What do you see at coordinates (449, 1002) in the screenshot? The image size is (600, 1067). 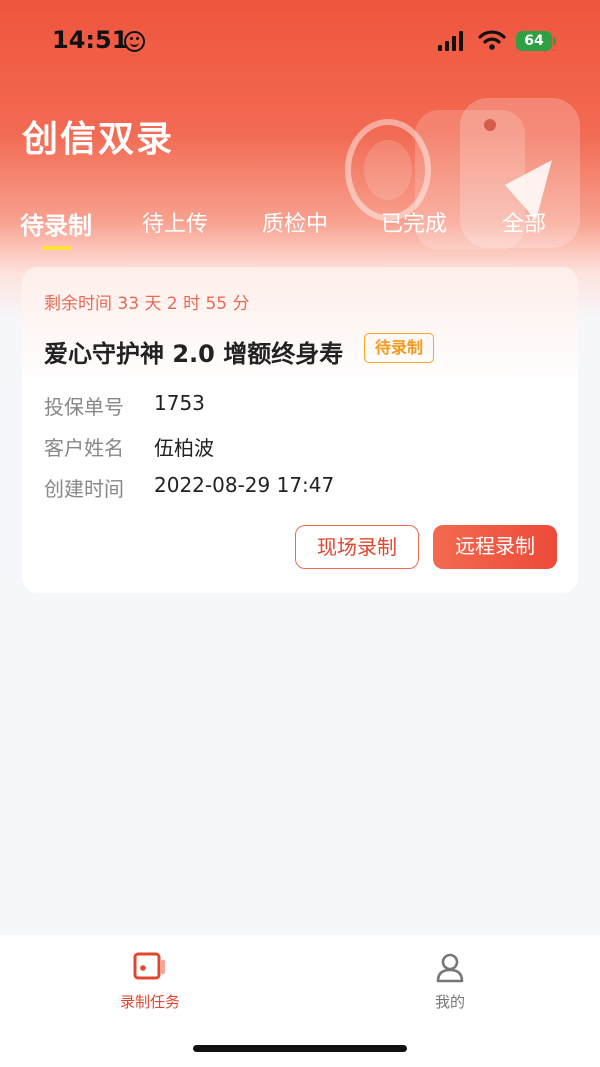 I see `nav-label-mine: 我的` at bounding box center [449, 1002].